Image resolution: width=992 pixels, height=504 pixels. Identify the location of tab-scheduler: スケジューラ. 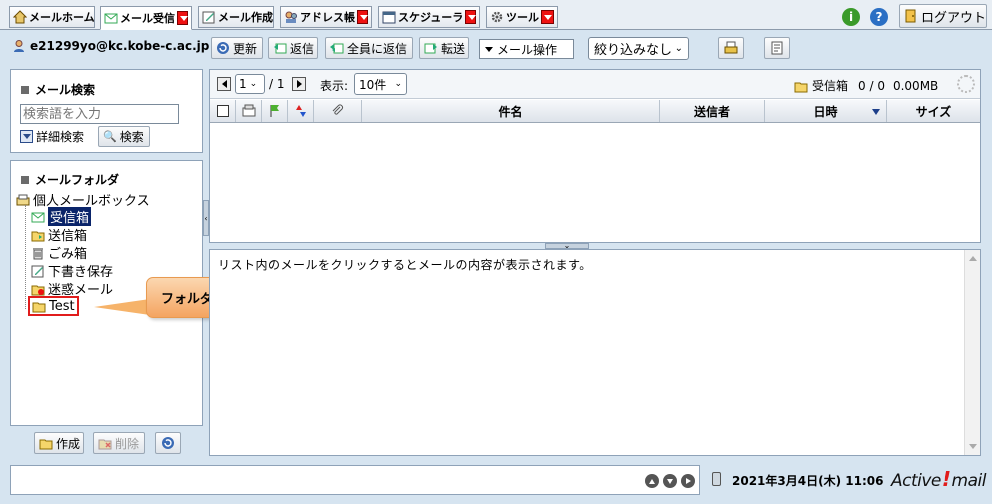
(429, 17).